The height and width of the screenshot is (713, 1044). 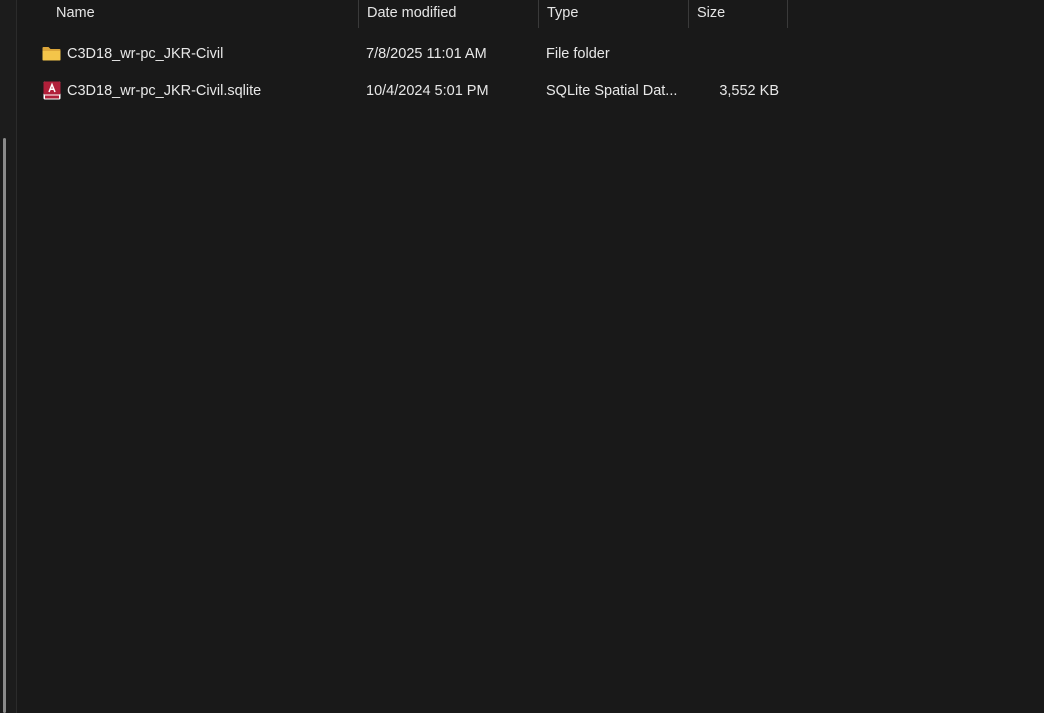 What do you see at coordinates (51, 54) in the screenshot?
I see `folder-icon` at bounding box center [51, 54].